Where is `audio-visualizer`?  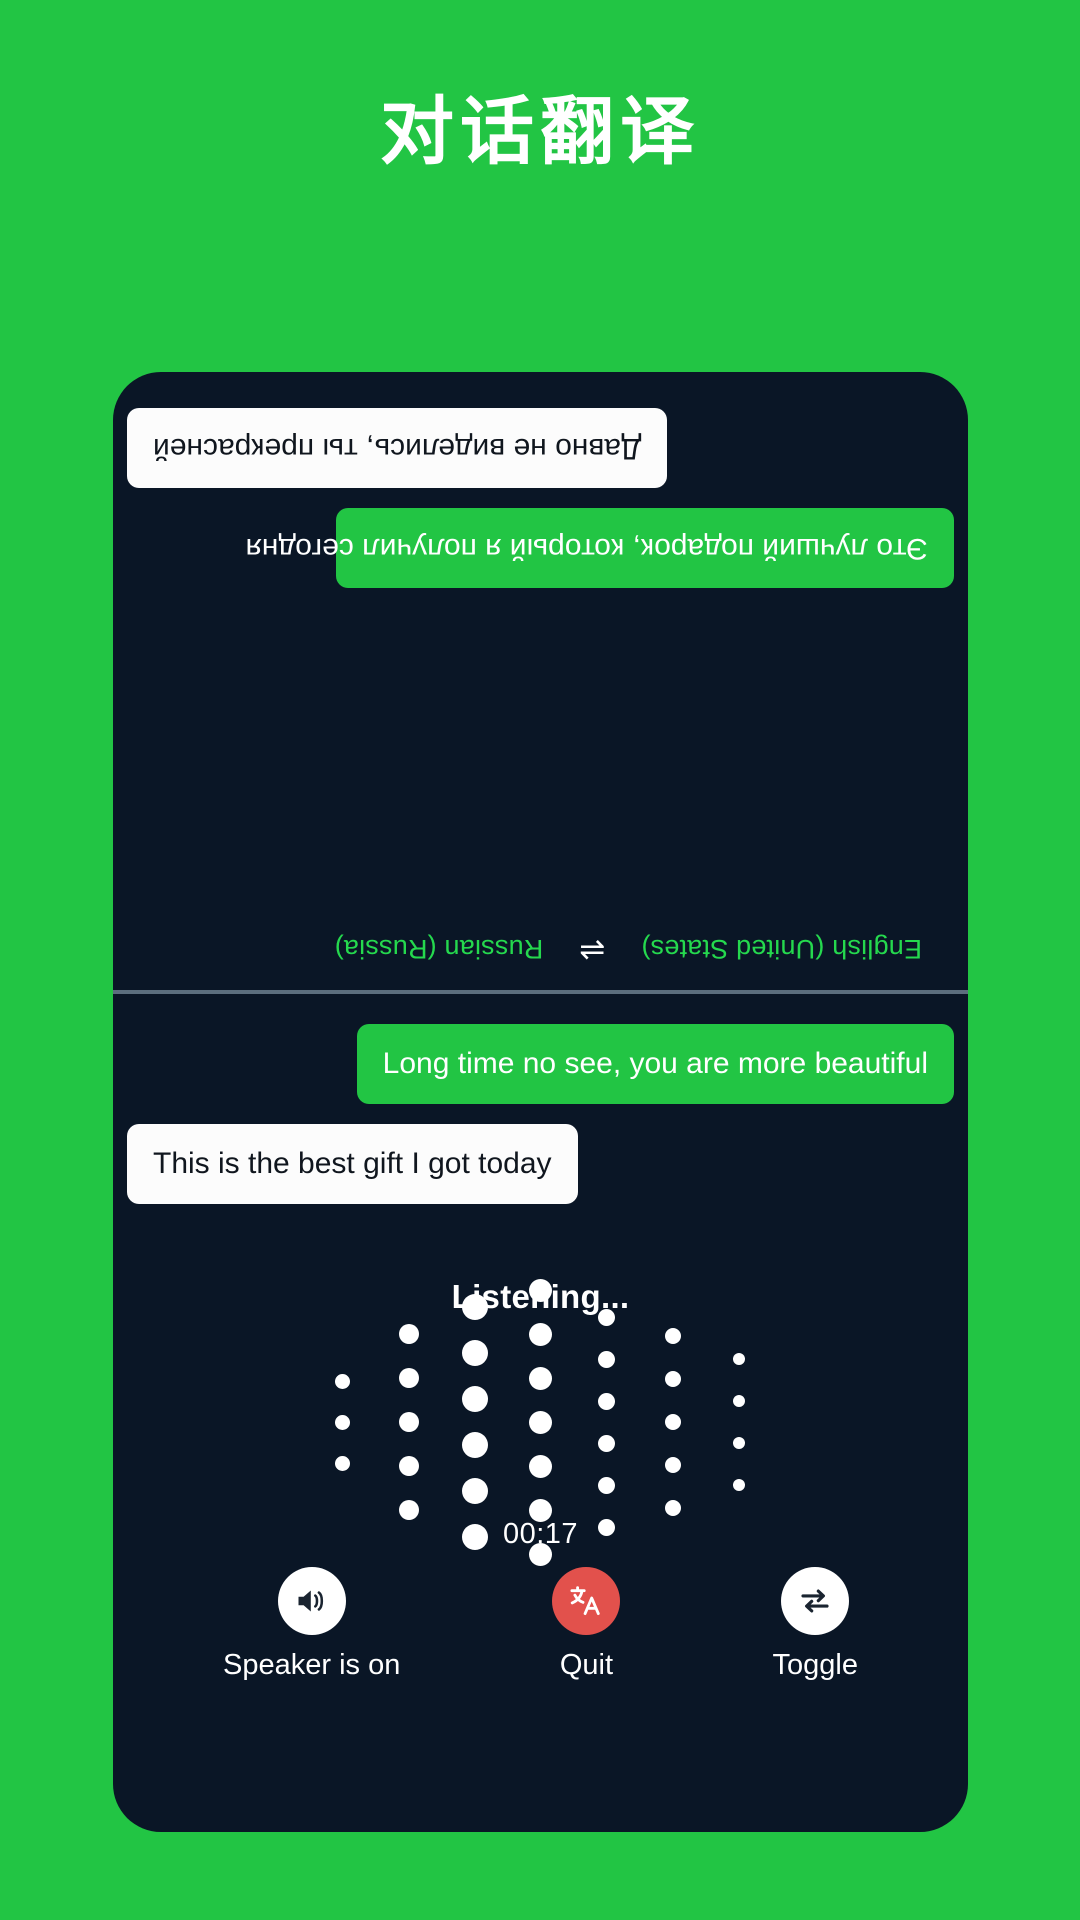 audio-visualizer is located at coordinates (540, 1422).